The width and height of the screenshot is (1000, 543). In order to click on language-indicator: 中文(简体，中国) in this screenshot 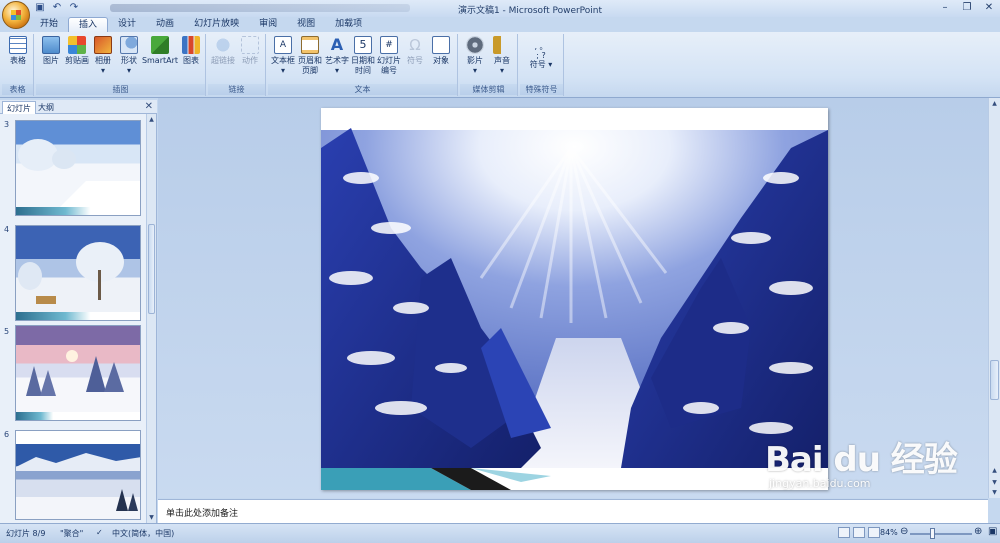, I will do `click(143, 533)`.